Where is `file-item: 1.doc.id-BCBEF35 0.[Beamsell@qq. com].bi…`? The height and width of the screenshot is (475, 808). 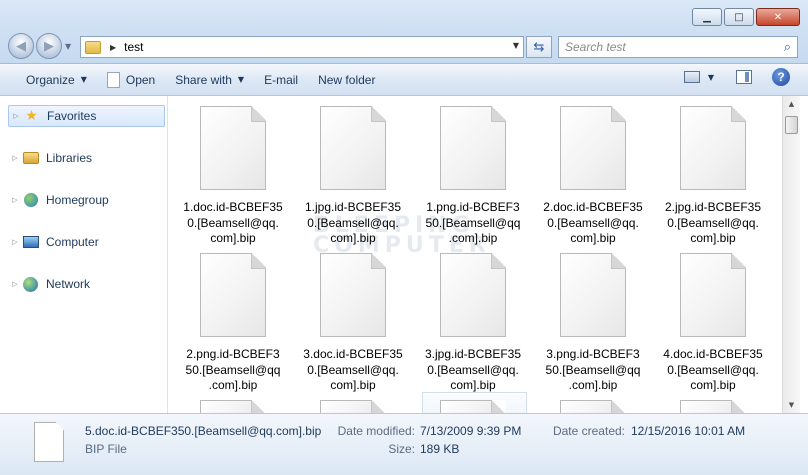 file-item: 1.doc.id-BCBEF35 0.[Beamsell@qq. com].bi… is located at coordinates (233, 176).